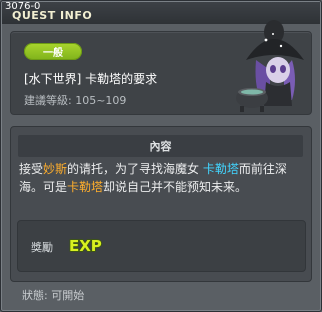 This screenshot has height=312, width=322. What do you see at coordinates (135, 169) in the screenshot?
I see `desc-text: 的请托，为了寻找海魔女` at bounding box center [135, 169].